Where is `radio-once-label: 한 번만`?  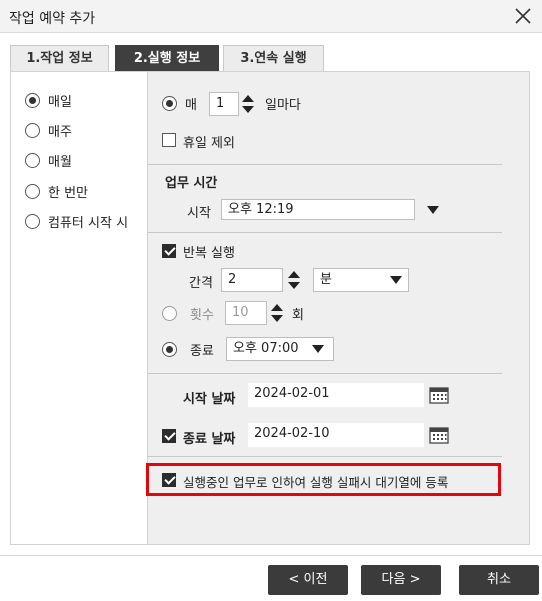
radio-once-label: 한 번만 is located at coordinates (68, 193).